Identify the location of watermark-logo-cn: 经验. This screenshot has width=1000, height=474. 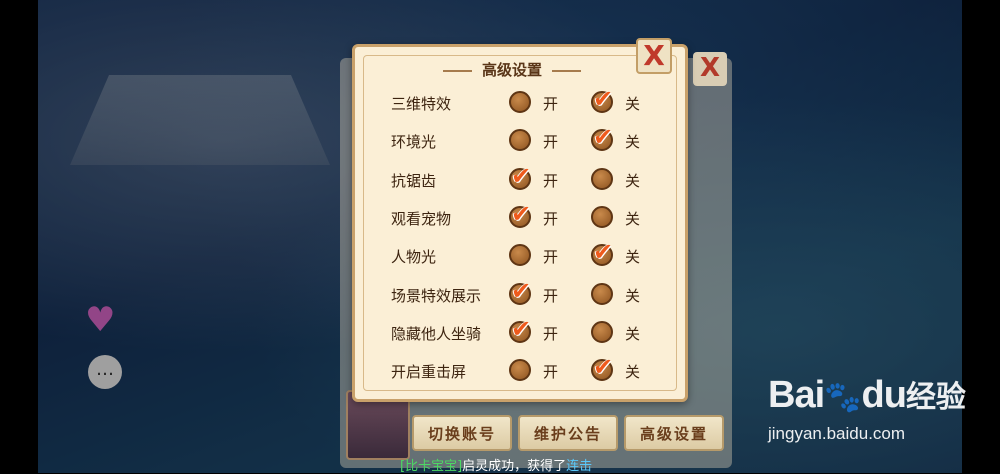
(935, 397).